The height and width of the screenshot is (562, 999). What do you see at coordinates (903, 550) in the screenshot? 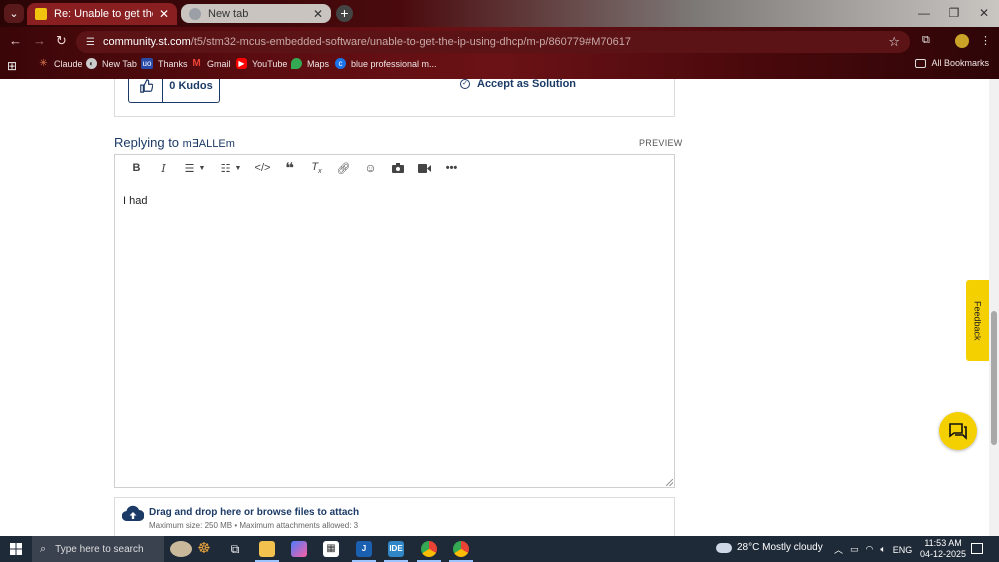
I see `language-indicator: ENG` at bounding box center [903, 550].